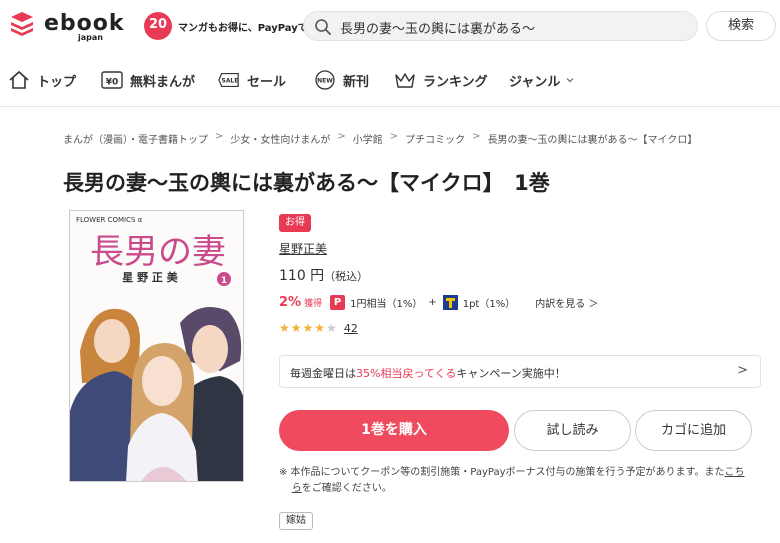 This screenshot has width=780, height=543. What do you see at coordinates (297, 488) in the screenshot?
I see `notice-link-continued: ら` at bounding box center [297, 488].